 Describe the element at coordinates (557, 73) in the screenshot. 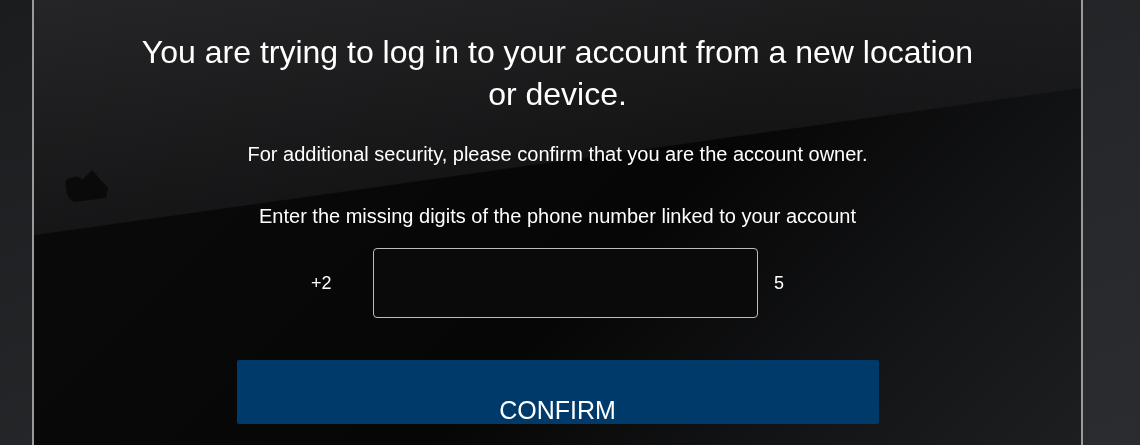

I see `heading: You are trying to log in to your account from a new location or device.` at that location.